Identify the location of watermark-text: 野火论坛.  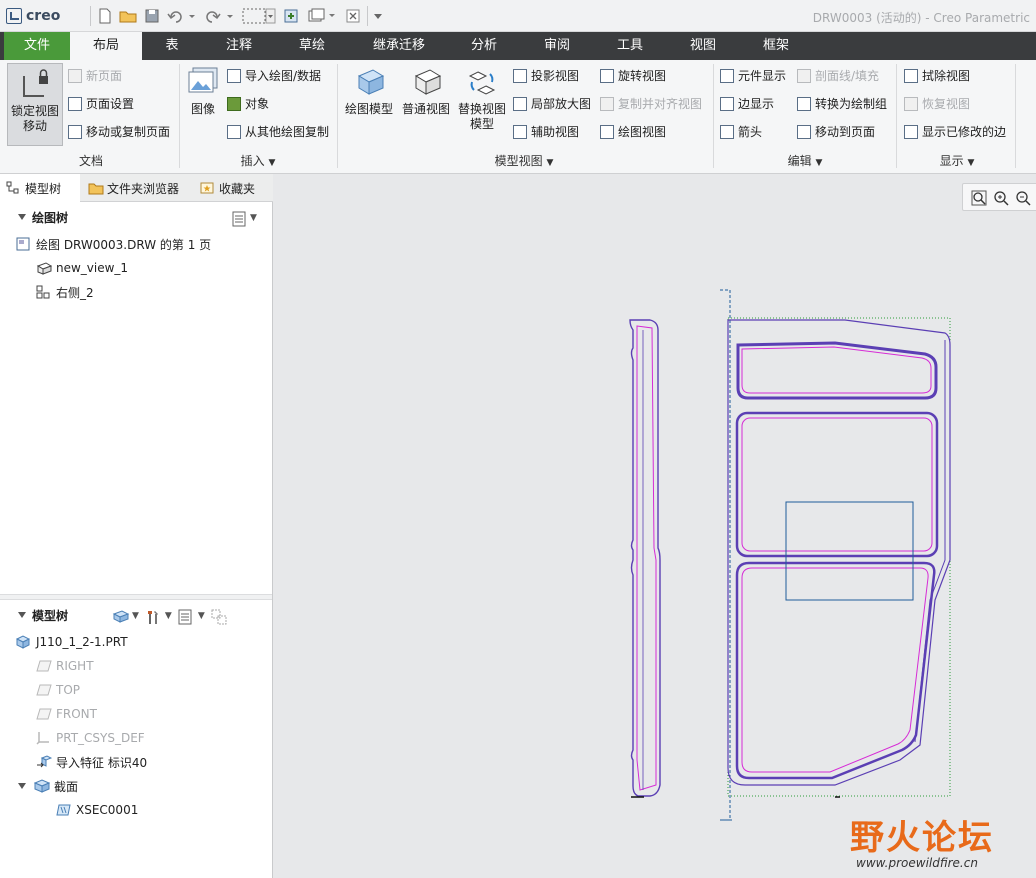
(922, 838).